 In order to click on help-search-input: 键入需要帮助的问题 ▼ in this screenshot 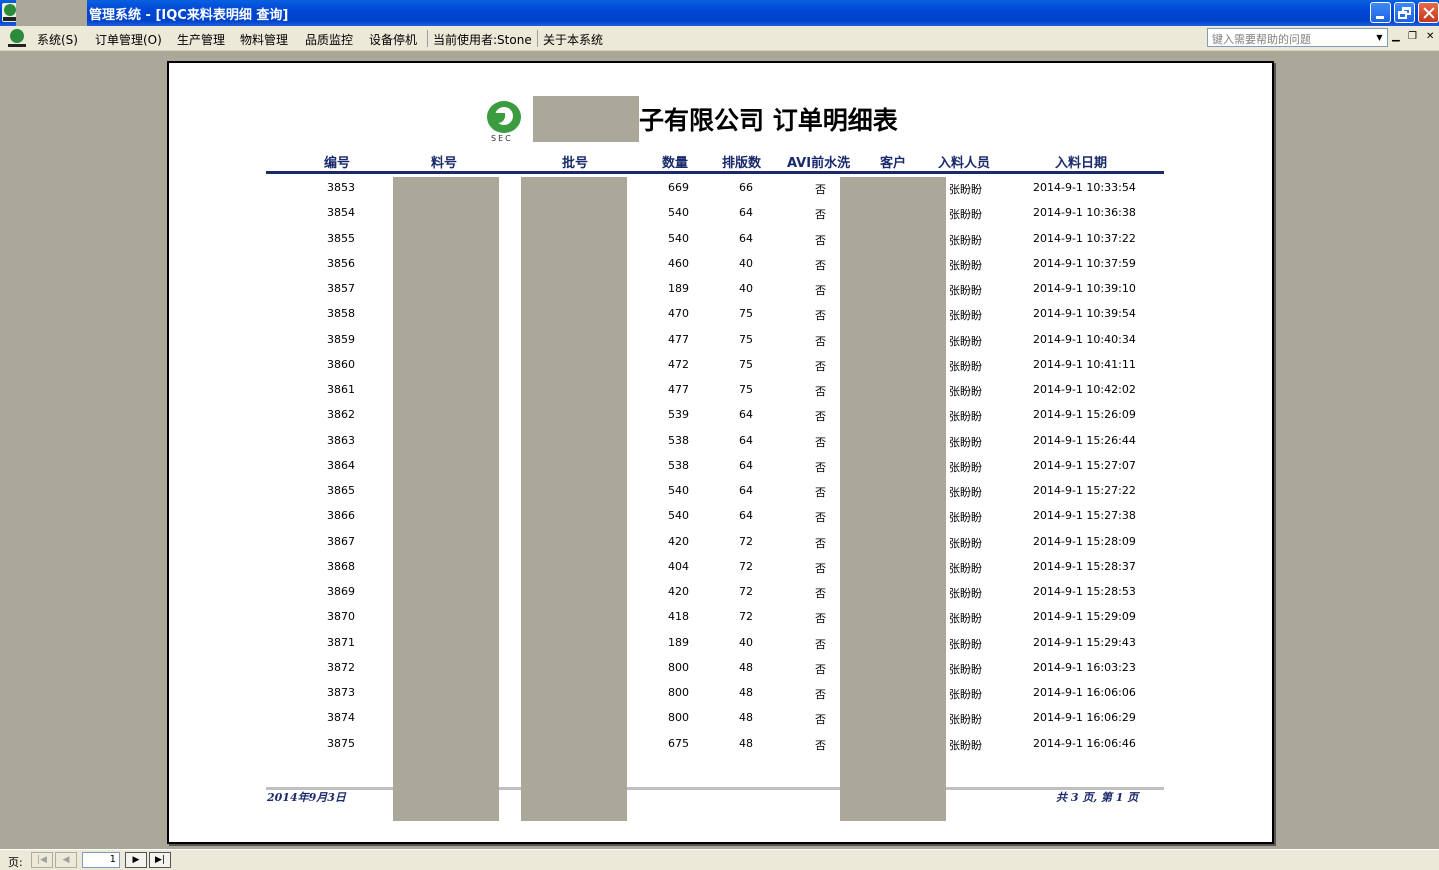, I will do `click(1297, 37)`.